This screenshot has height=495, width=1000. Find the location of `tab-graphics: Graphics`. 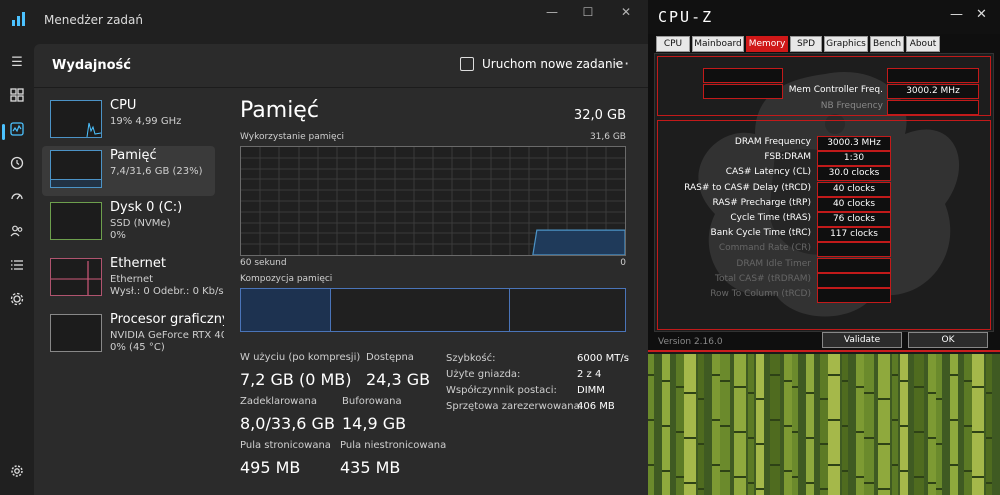

tab-graphics: Graphics is located at coordinates (846, 44).